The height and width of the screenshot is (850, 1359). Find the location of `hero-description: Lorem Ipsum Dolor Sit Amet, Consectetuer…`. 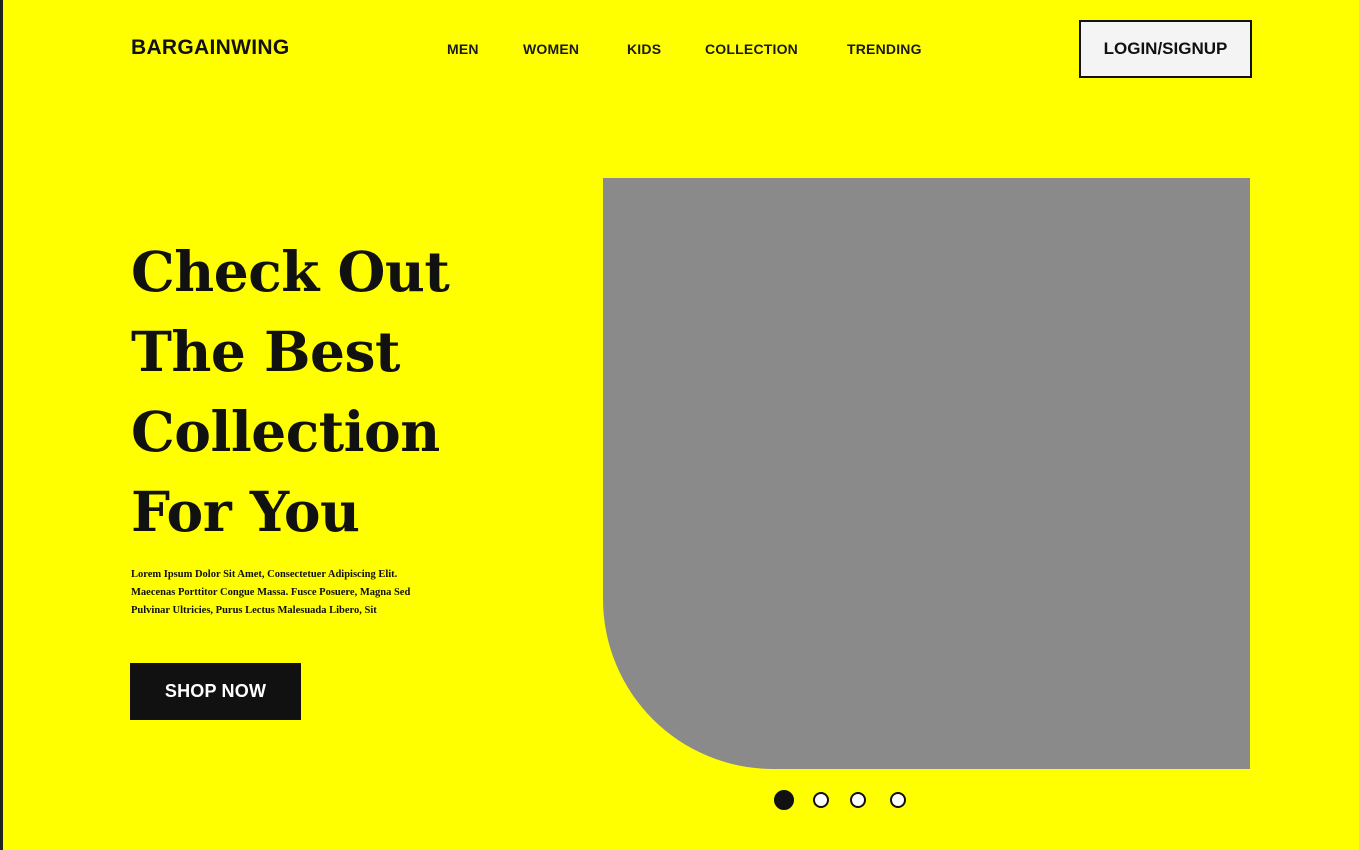

hero-description: Lorem Ipsum Dolor Sit Amet, Consectetuer… is located at coordinates (271, 592).